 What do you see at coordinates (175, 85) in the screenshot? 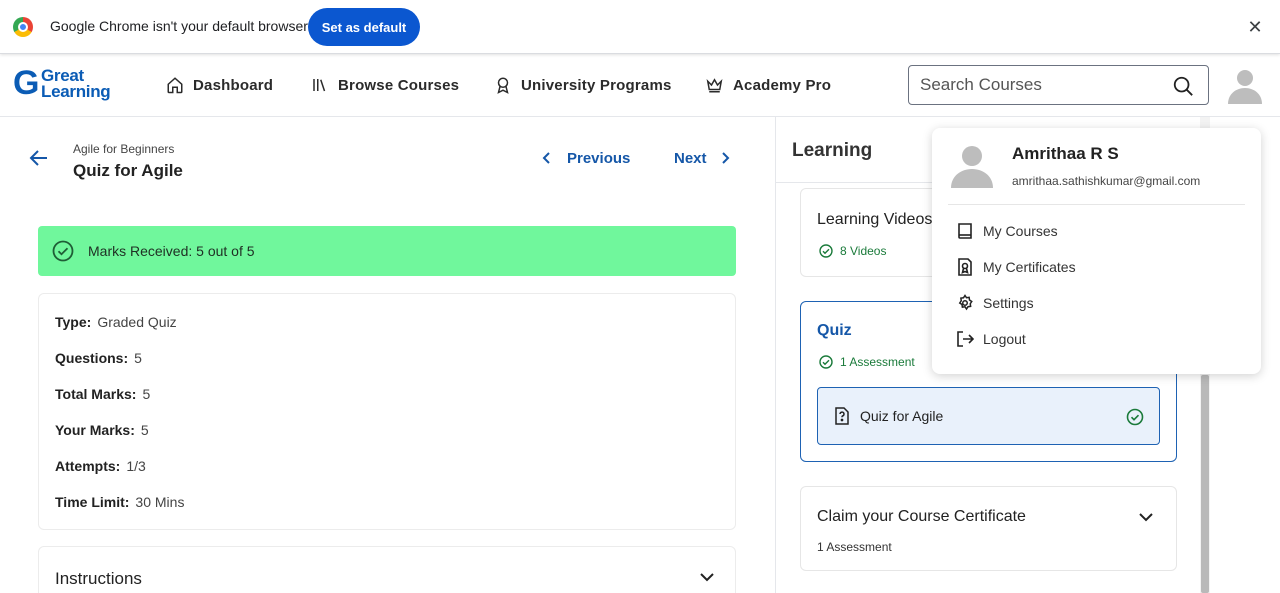
I see `home-icon` at bounding box center [175, 85].